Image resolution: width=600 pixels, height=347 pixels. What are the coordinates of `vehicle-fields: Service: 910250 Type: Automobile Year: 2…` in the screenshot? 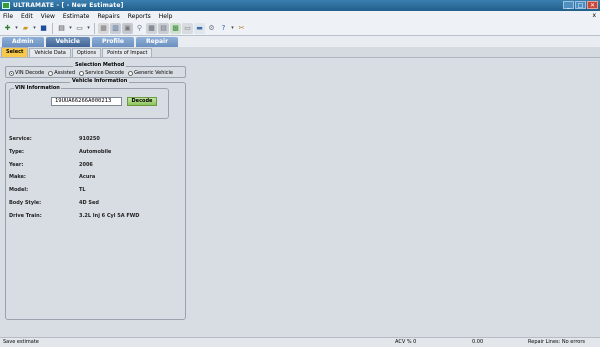 It's located at (94, 181).